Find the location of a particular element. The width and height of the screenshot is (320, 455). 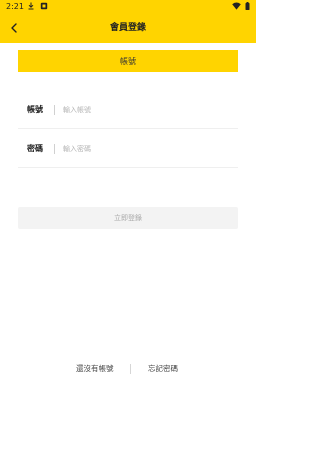

tab-account-label: 帳號 is located at coordinates (128, 61).